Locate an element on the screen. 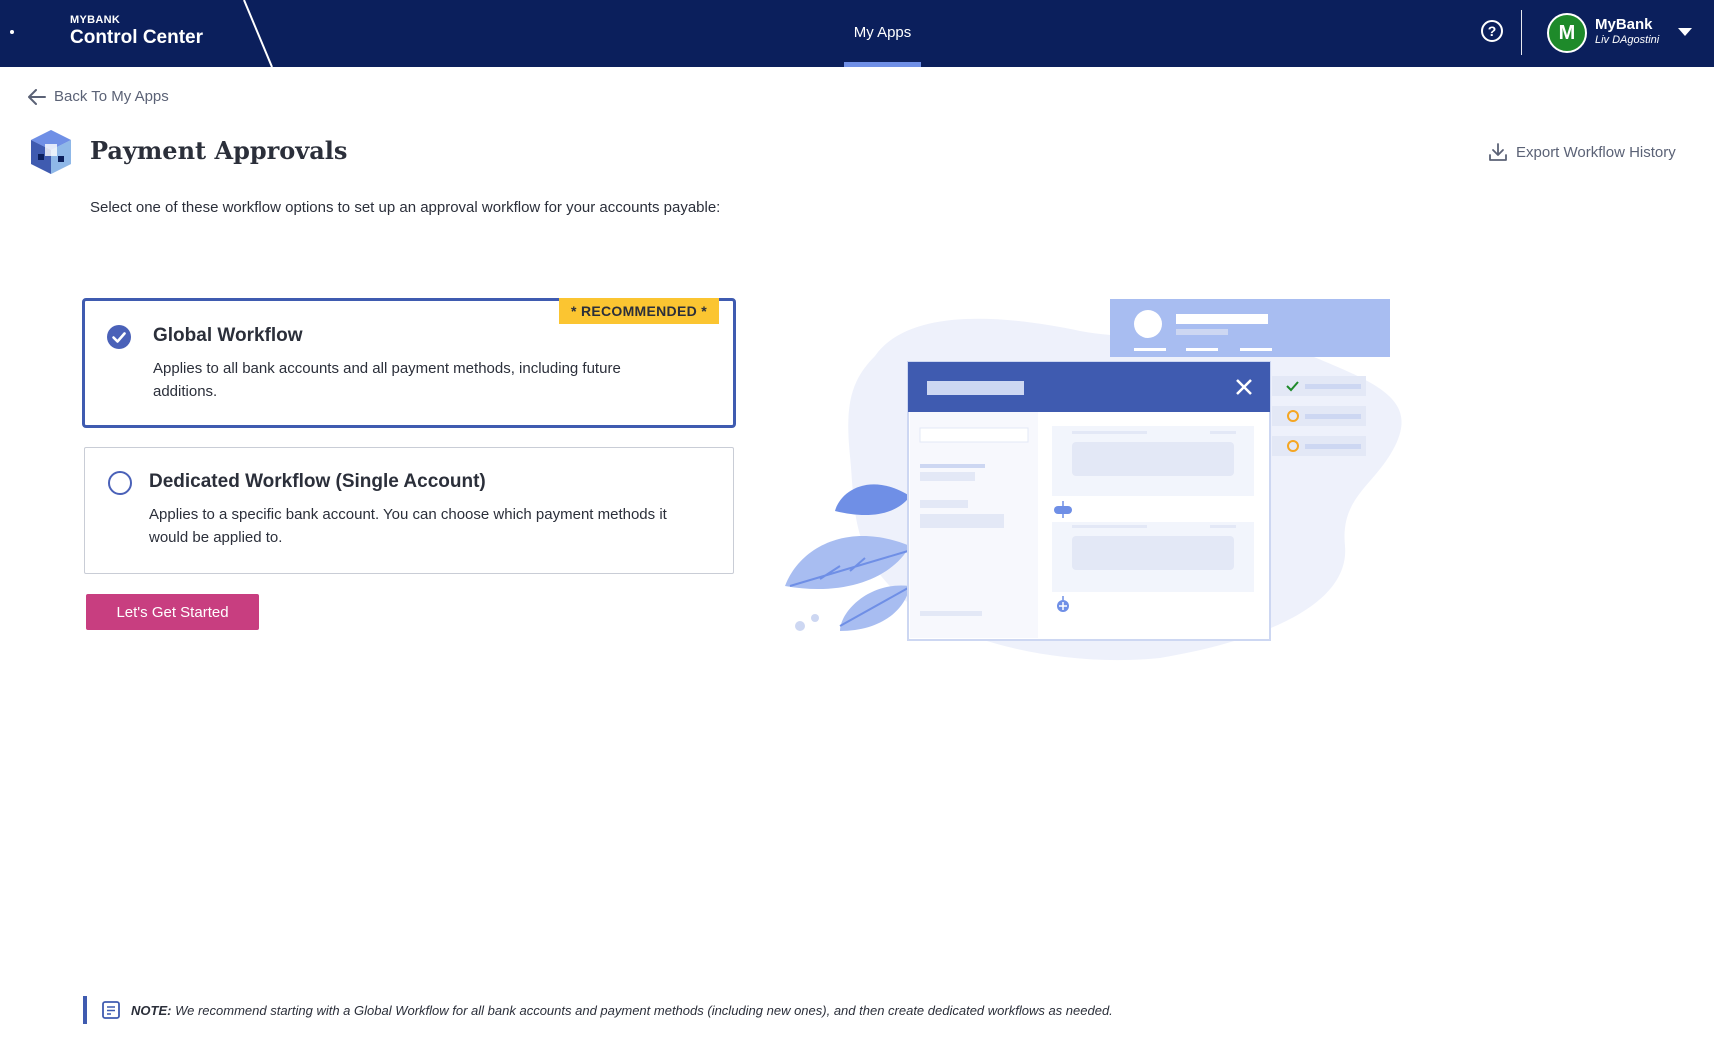 The image size is (1714, 1052). tab-my-apps: My Apps is located at coordinates (882, 33).